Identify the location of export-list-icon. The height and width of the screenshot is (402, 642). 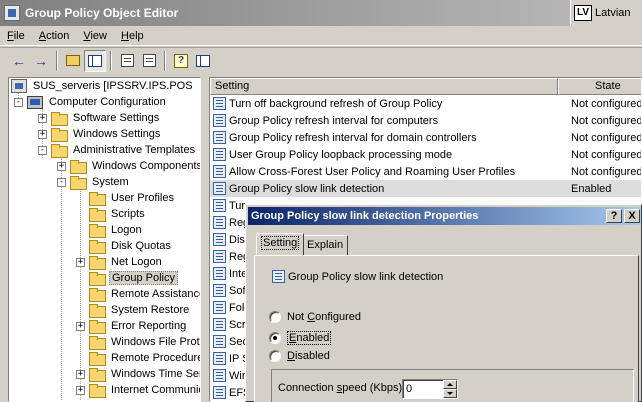
(149, 60).